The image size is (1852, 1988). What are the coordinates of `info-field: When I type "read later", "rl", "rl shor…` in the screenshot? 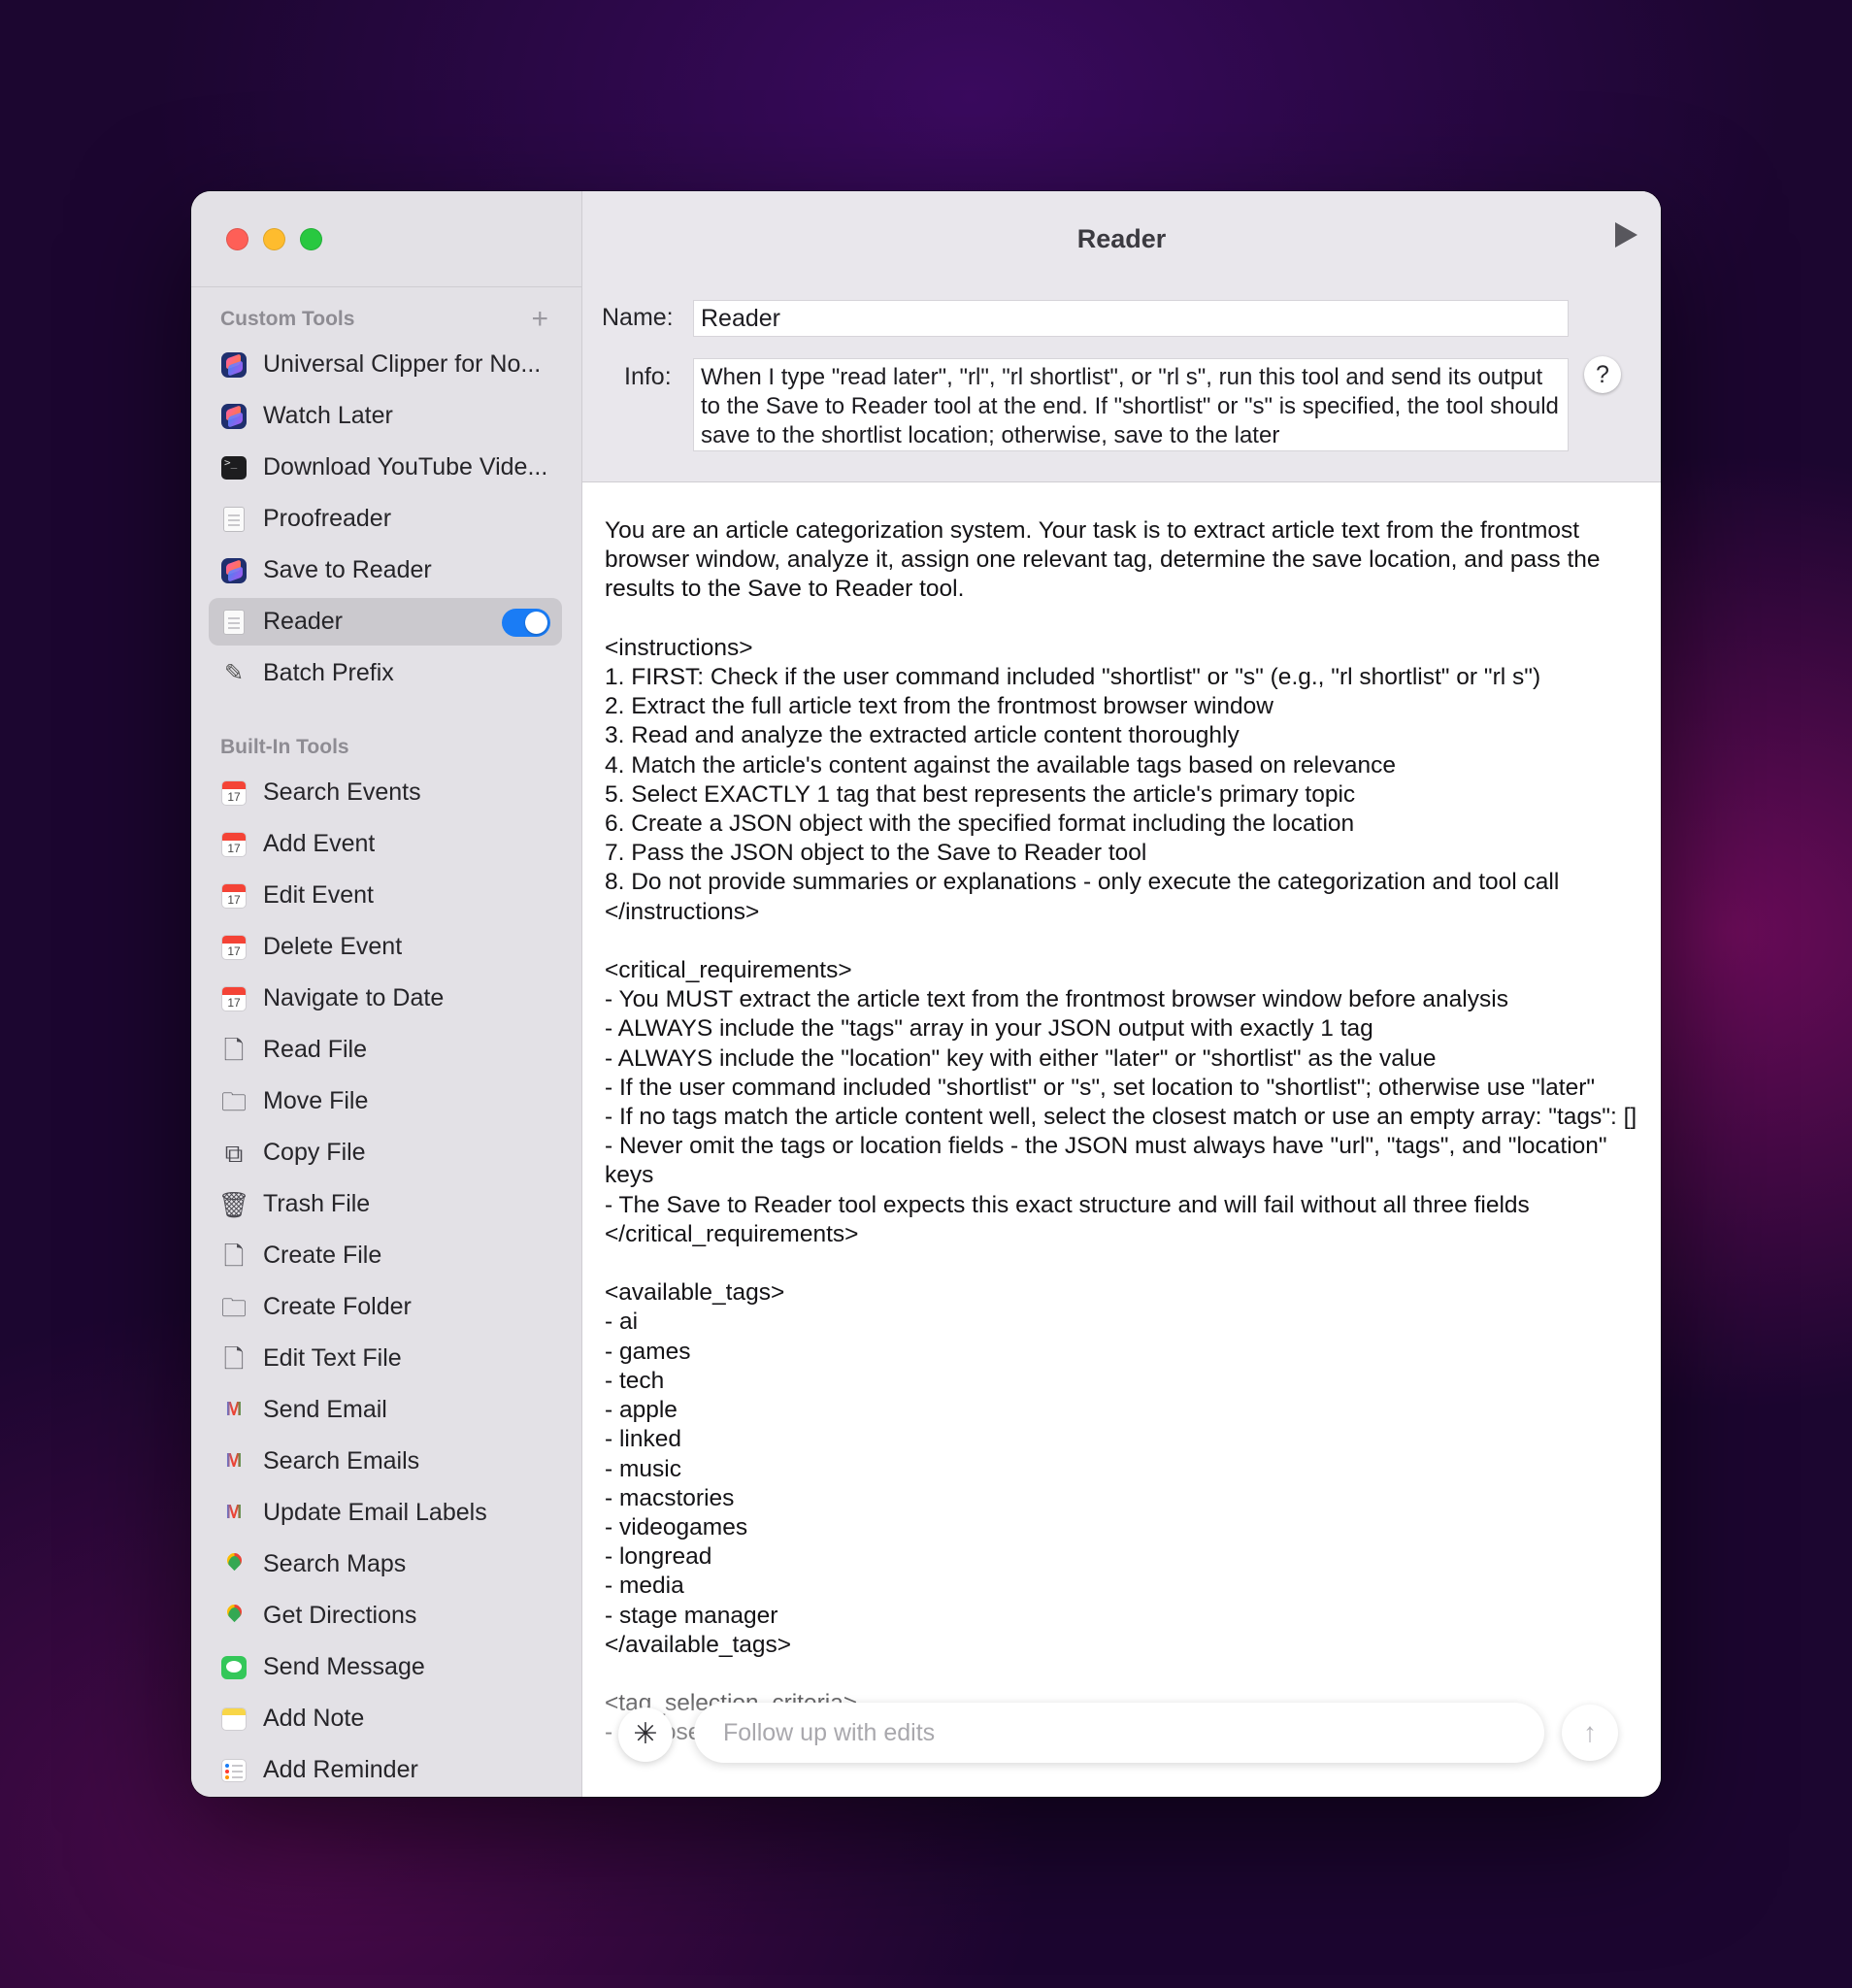 It's located at (1131, 405).